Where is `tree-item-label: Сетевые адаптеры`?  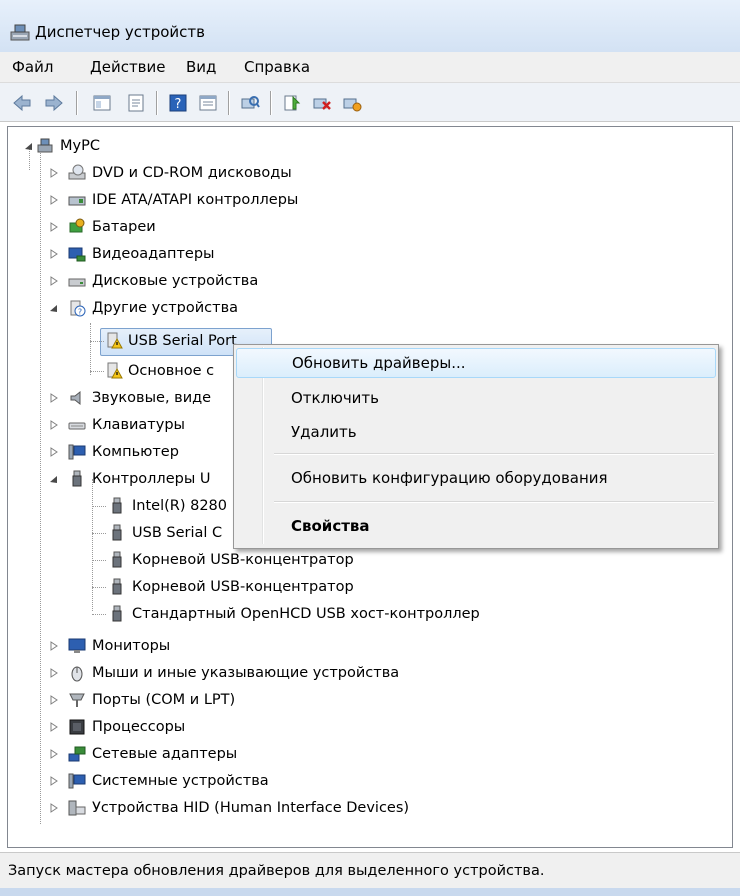 tree-item-label: Сетевые адаптеры is located at coordinates (165, 754).